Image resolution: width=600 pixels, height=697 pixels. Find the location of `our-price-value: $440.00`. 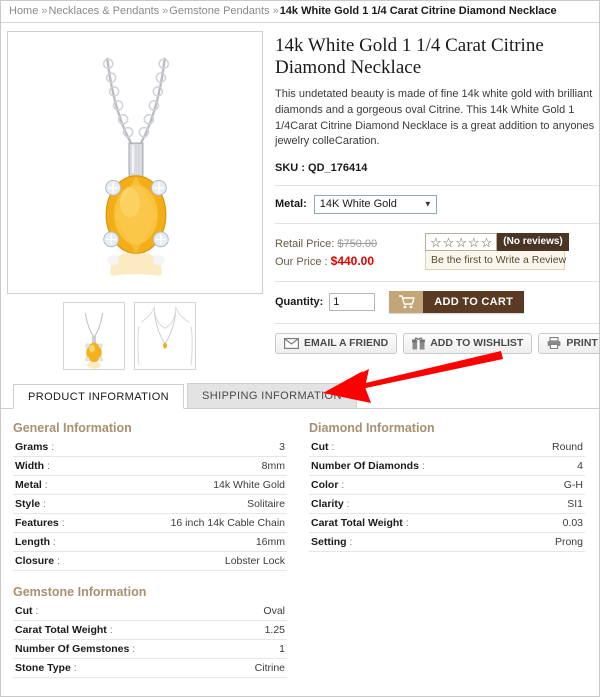

our-price-value: $440.00 is located at coordinates (352, 260).